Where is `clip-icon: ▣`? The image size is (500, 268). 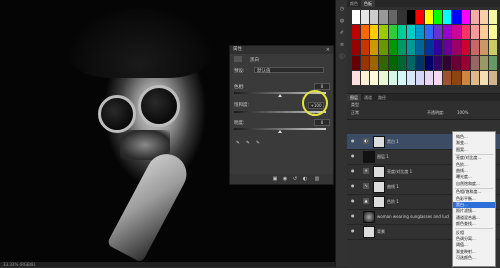 clip-icon: ▣ is located at coordinates (275, 179).